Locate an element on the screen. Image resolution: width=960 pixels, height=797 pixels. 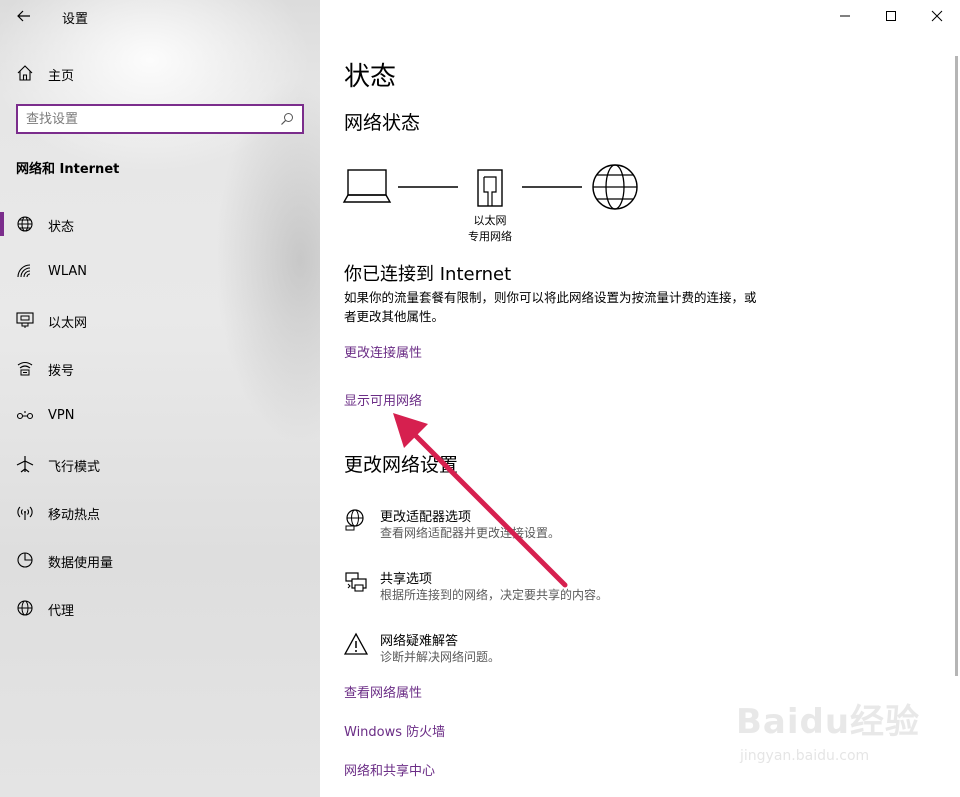
maximize-icon is located at coordinates (891, 16).